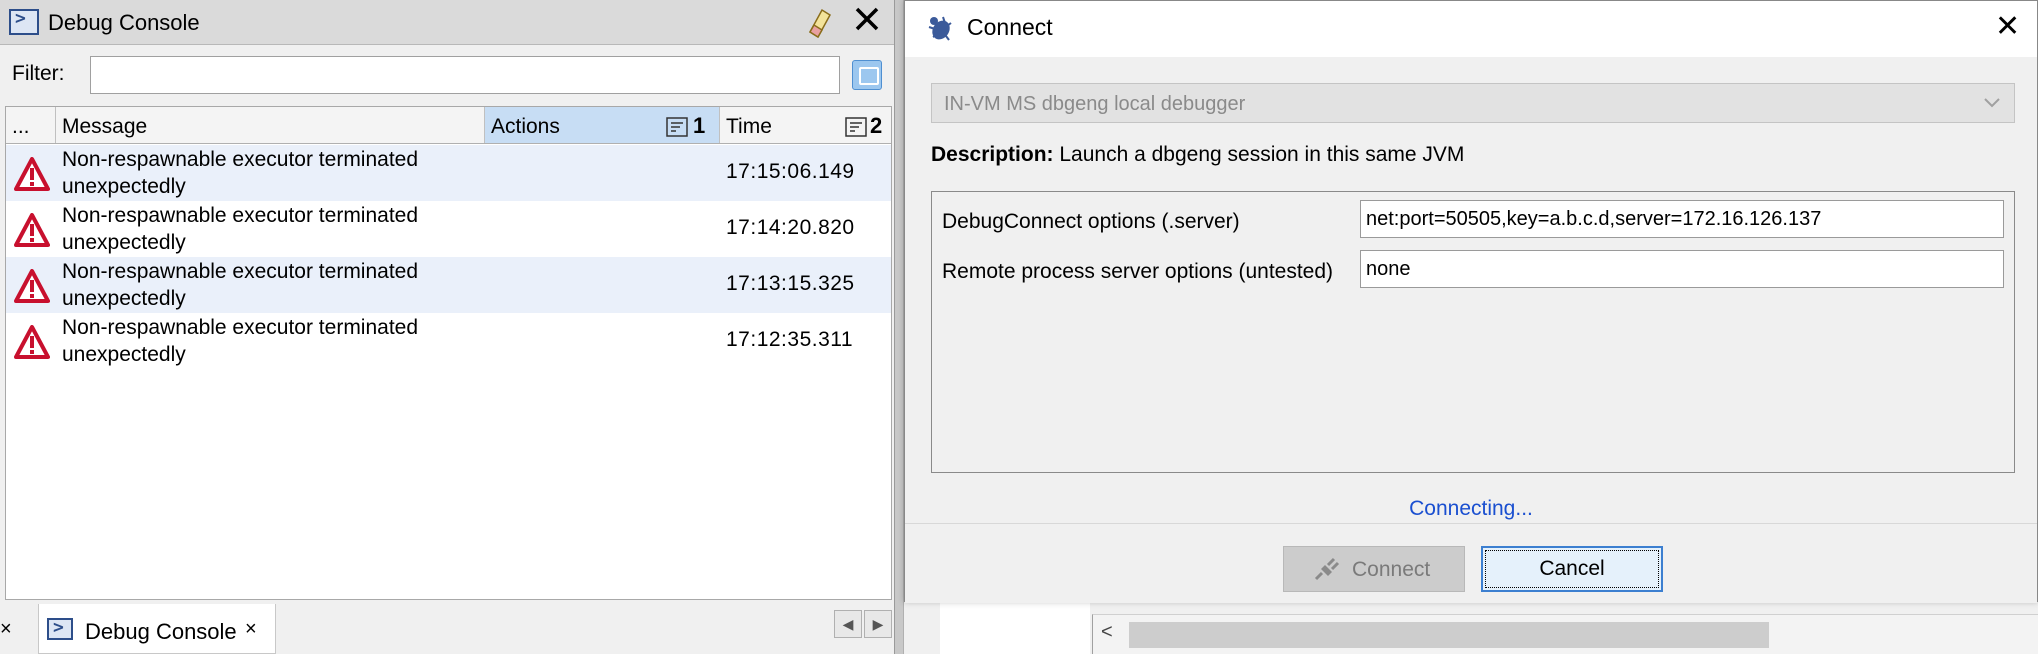  I want to click on disconnect-plug-icon, so click(1327, 569).